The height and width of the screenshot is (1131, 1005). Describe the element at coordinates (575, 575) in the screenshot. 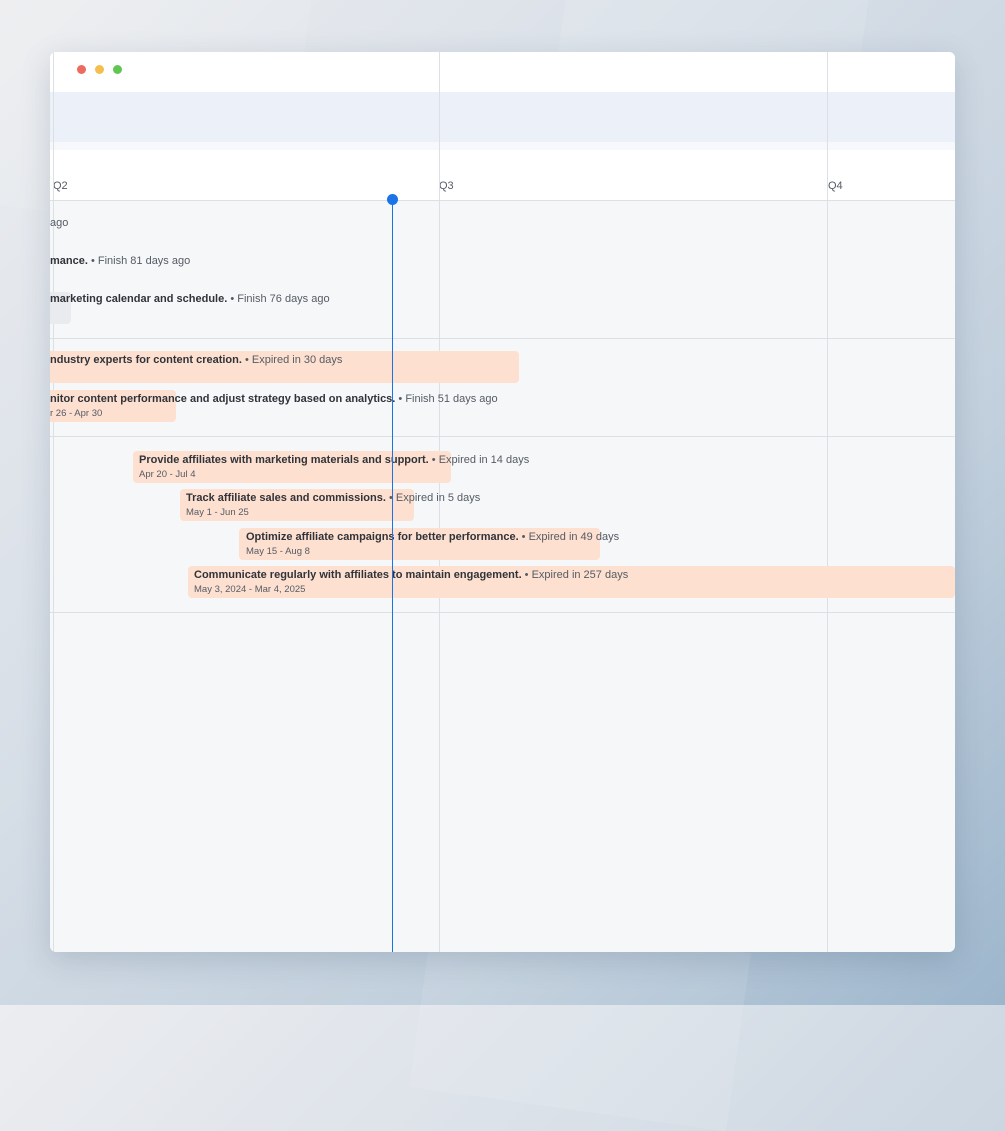

I see `task-status: • Expired in 257 days` at that location.